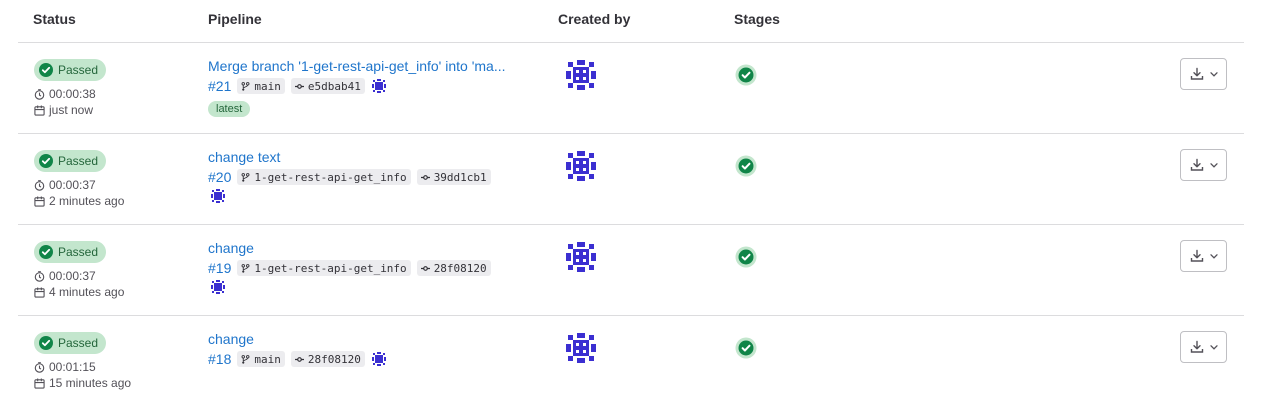 The width and height of the screenshot is (1280, 407). I want to click on header-status: Status, so click(54, 19).